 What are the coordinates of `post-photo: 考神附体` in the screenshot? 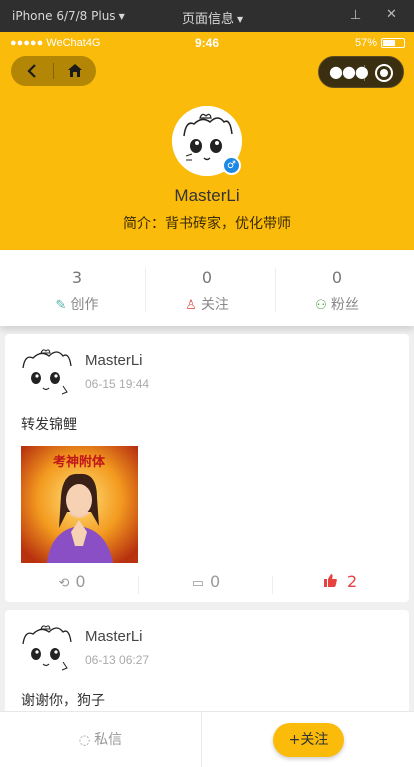 It's located at (79, 504).